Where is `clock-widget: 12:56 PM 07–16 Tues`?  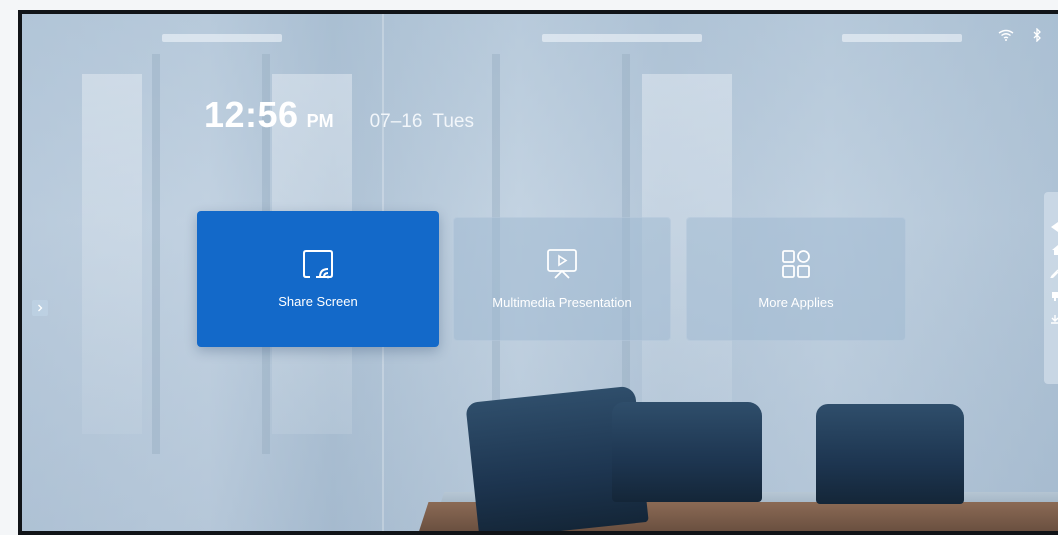 clock-widget: 12:56 PM 07–16 Tues is located at coordinates (339, 115).